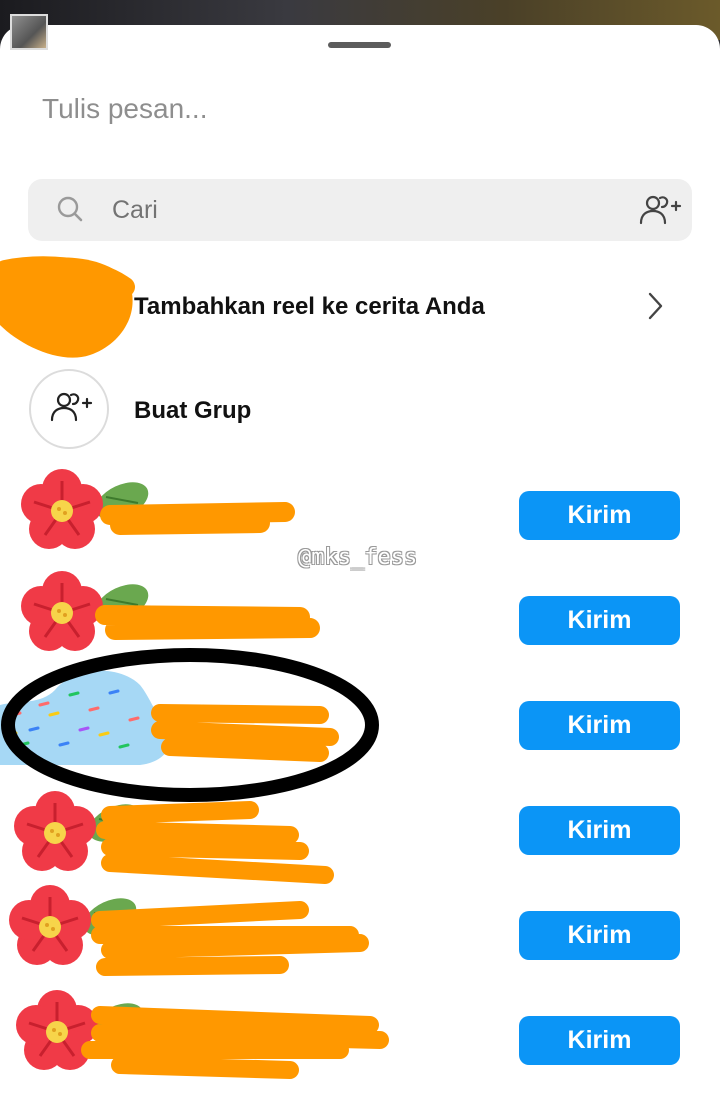  What do you see at coordinates (360, 409) in the screenshot?
I see `create-group-row: Buat Grup` at bounding box center [360, 409].